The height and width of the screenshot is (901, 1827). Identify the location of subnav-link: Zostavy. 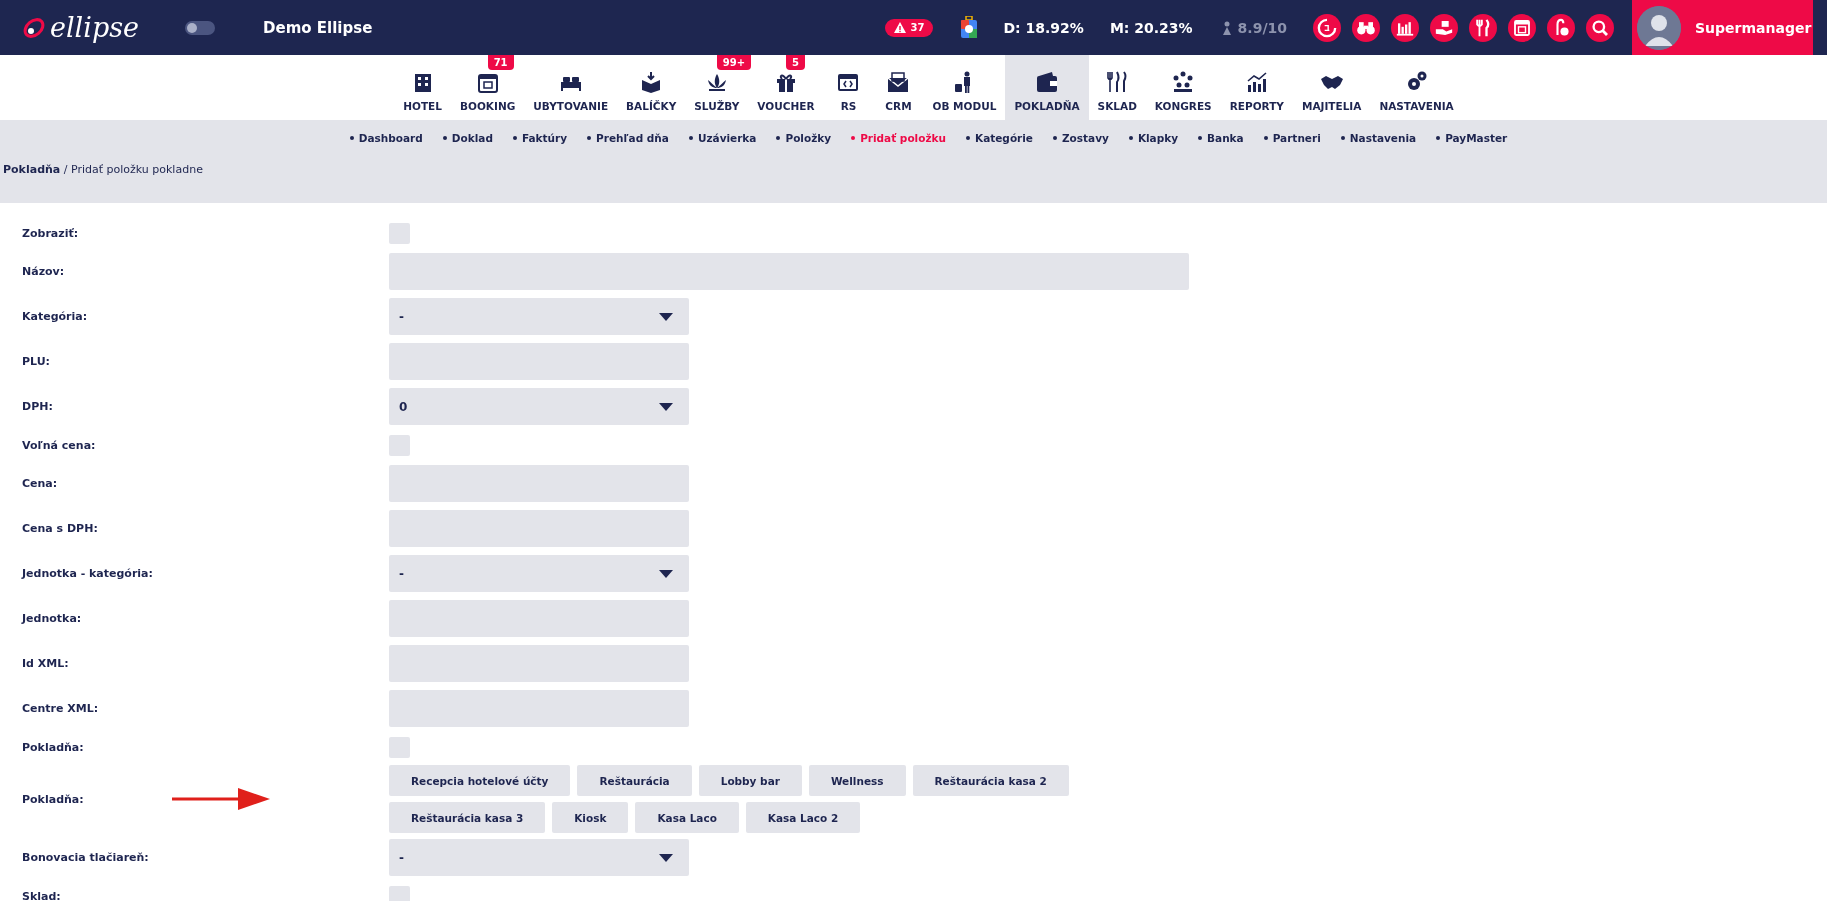
(1085, 138).